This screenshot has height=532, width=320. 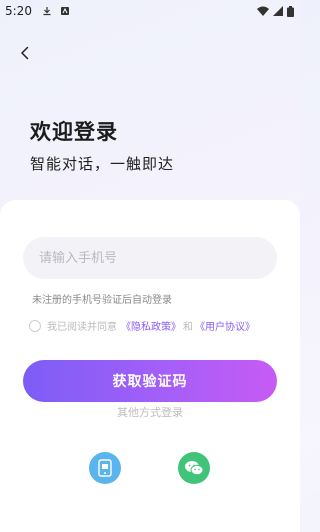 I want to click on wechat-login-button, so click(x=194, y=468).